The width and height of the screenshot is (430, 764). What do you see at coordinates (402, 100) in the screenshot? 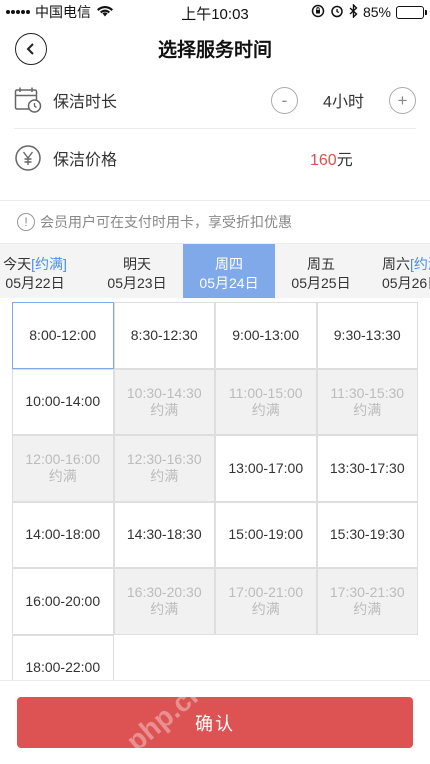
I see `duration-increase-button: +` at bounding box center [402, 100].